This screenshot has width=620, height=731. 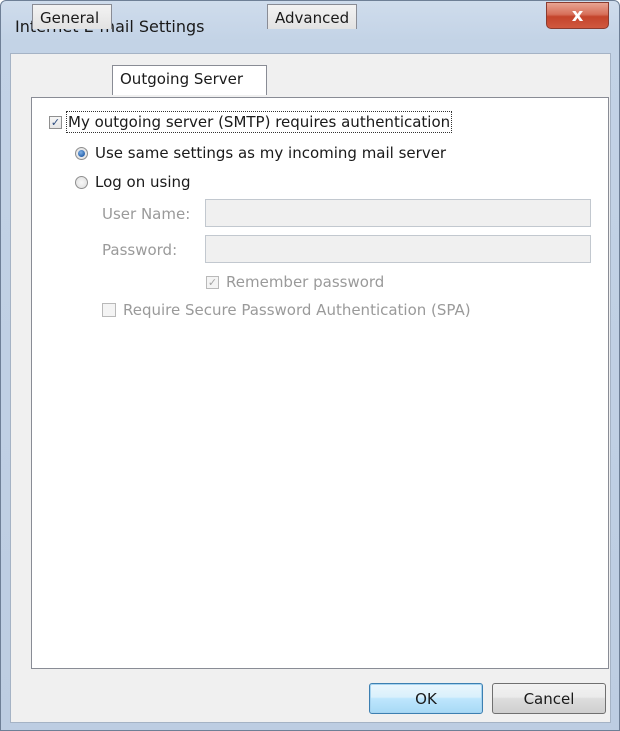 I want to click on close-button: x, so click(x=577, y=15).